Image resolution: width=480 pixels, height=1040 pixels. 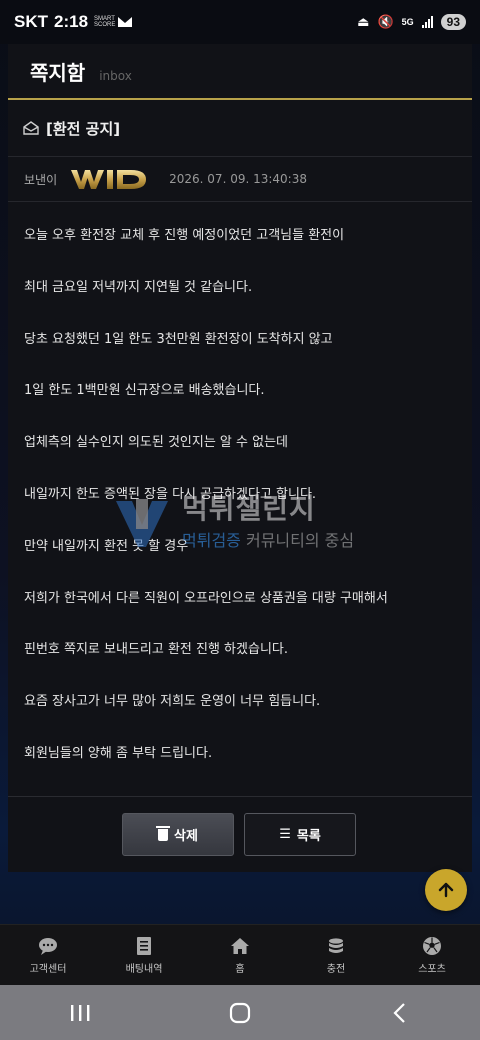 What do you see at coordinates (144, 969) in the screenshot?
I see `nav-label-bet-history: 배팅내역` at bounding box center [144, 969].